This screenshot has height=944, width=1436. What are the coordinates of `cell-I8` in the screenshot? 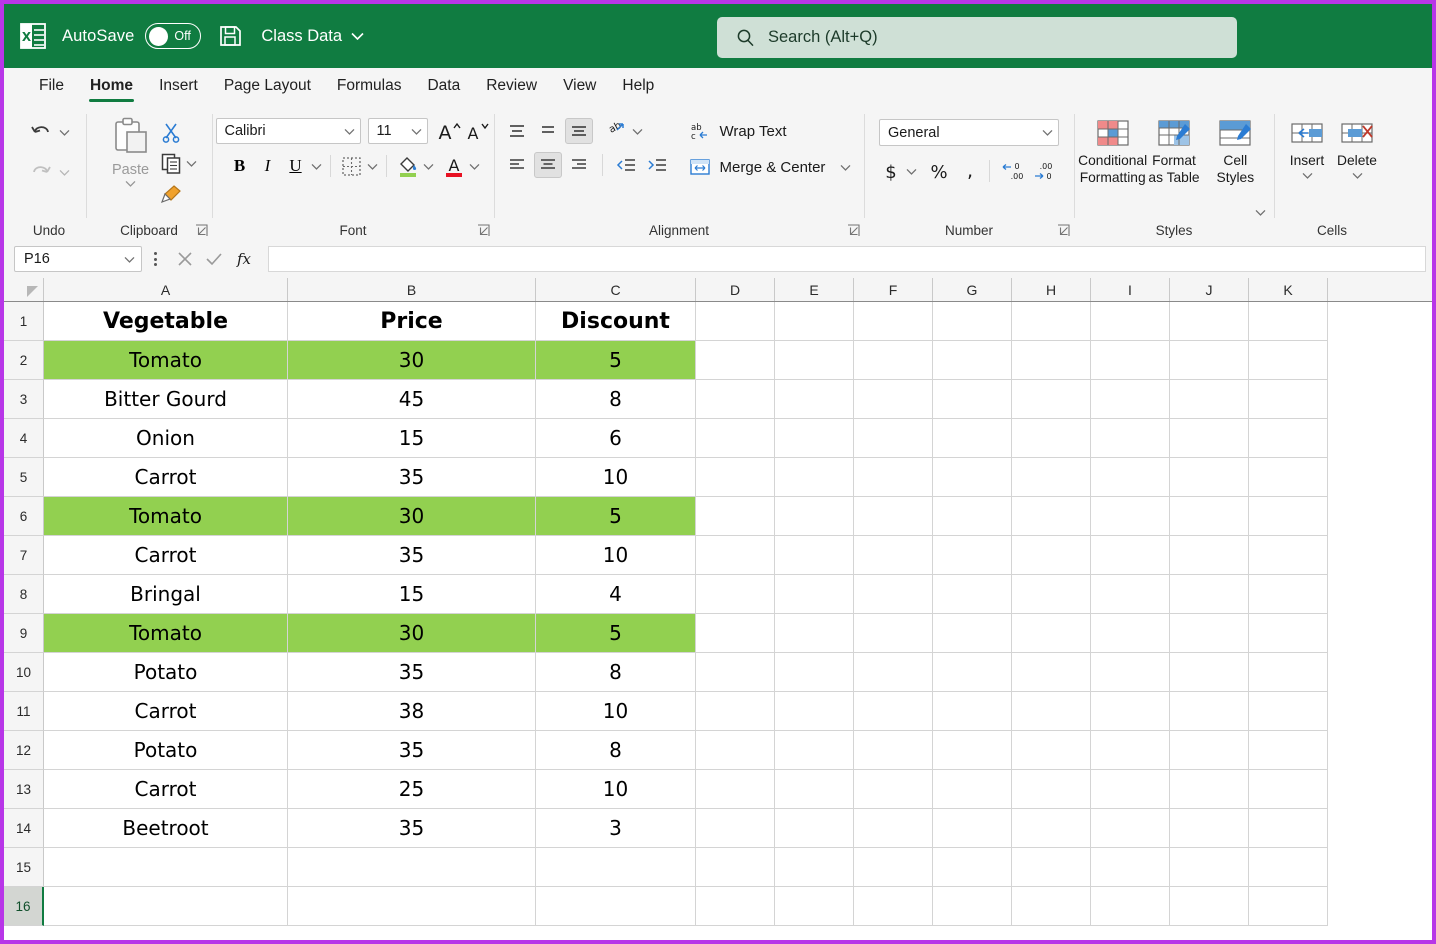 It's located at (1130, 594).